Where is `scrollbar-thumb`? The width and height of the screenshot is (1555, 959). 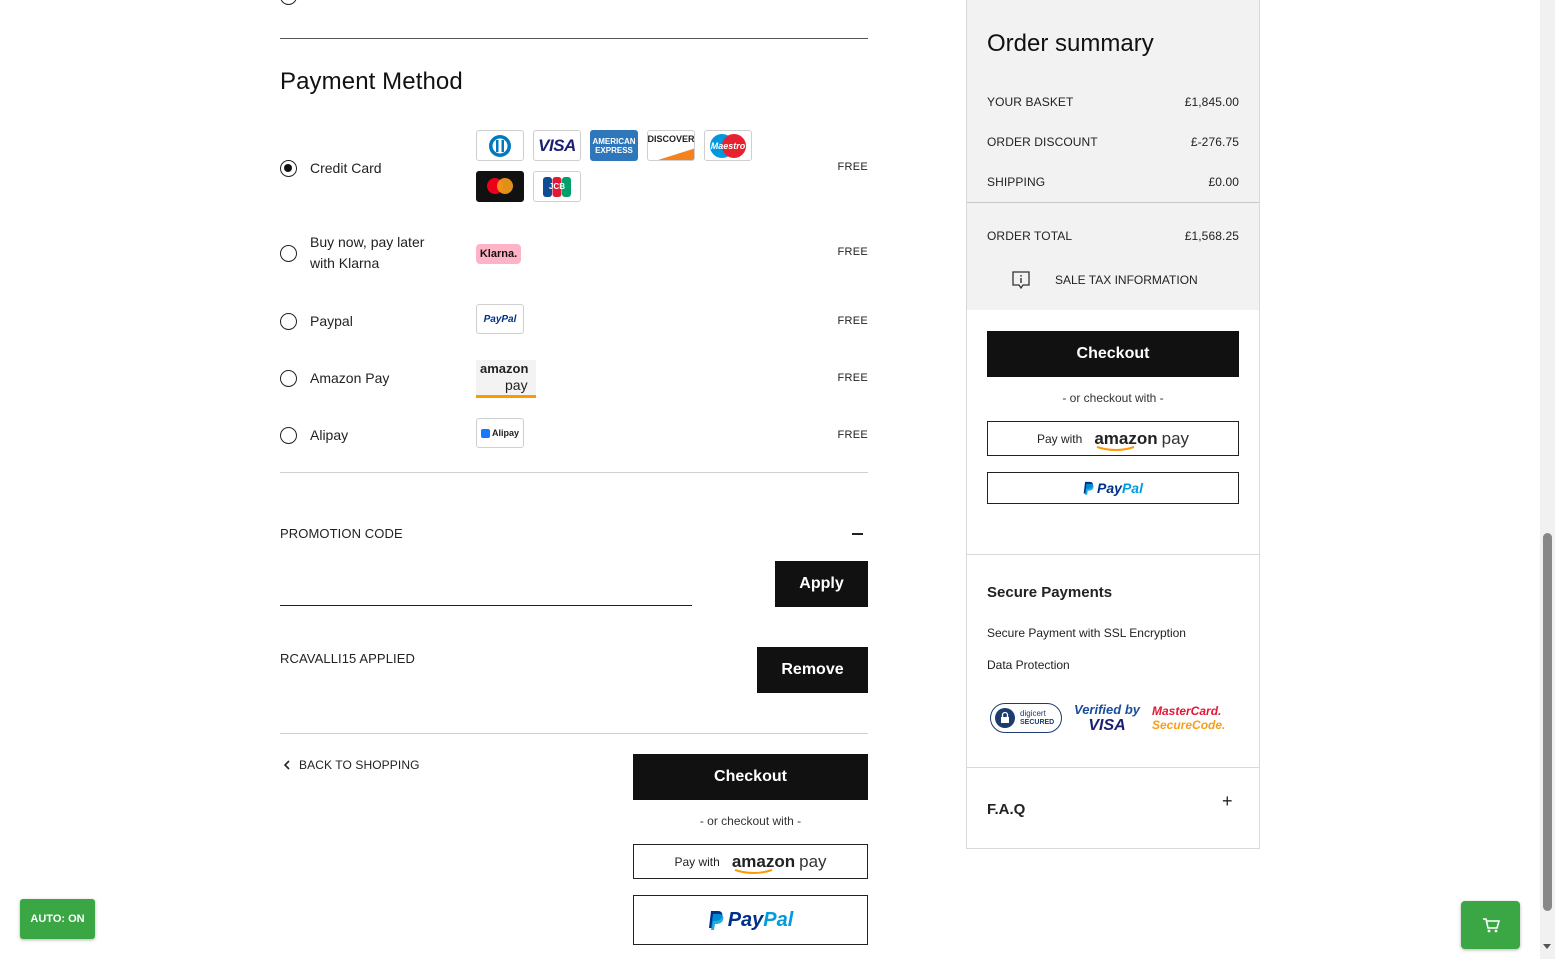 scrollbar-thumb is located at coordinates (1547, 722).